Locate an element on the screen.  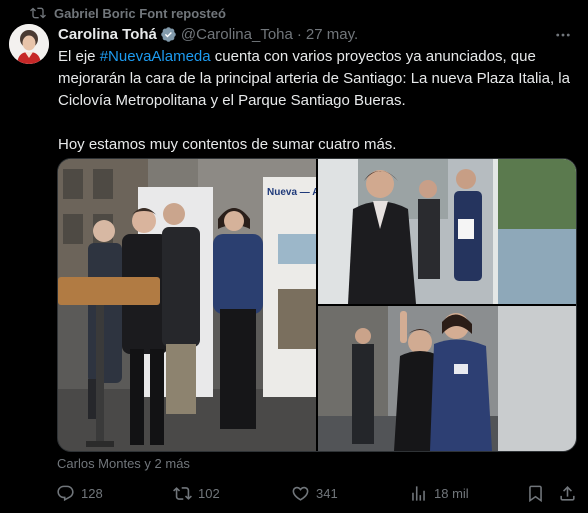
tagged-users: Carlos Montes y 2 más is located at coordinates (123, 463).